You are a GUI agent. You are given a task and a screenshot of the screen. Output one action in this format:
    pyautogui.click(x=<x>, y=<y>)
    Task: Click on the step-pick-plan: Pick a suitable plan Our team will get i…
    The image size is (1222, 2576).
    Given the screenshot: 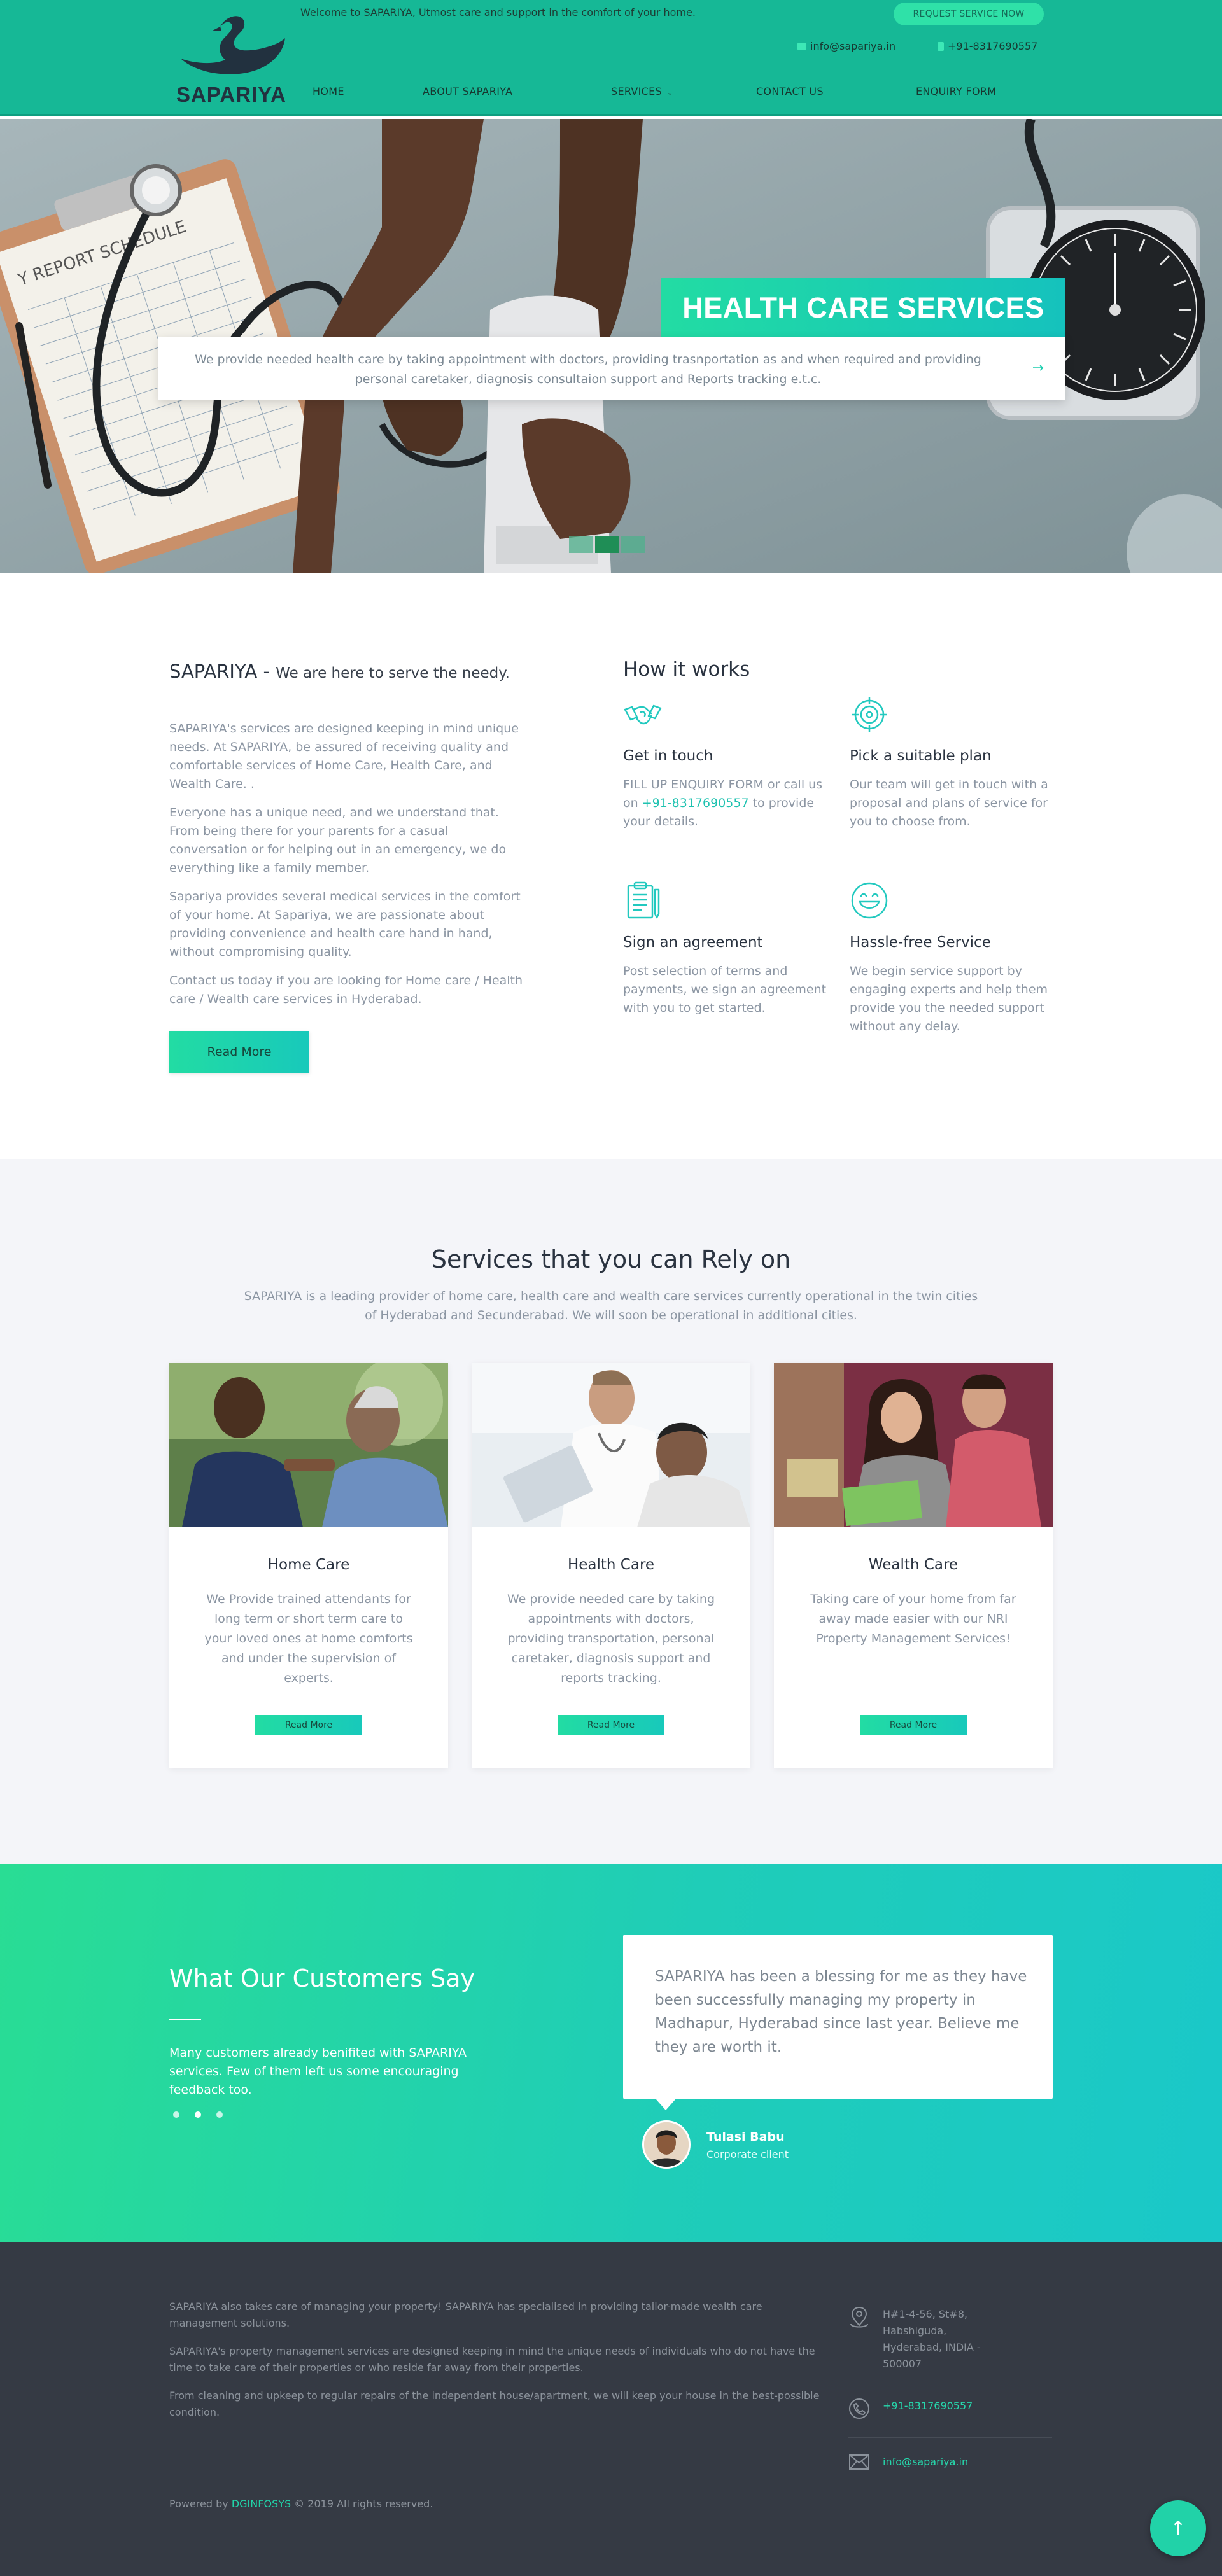 What is the action you would take?
    pyautogui.click(x=951, y=763)
    